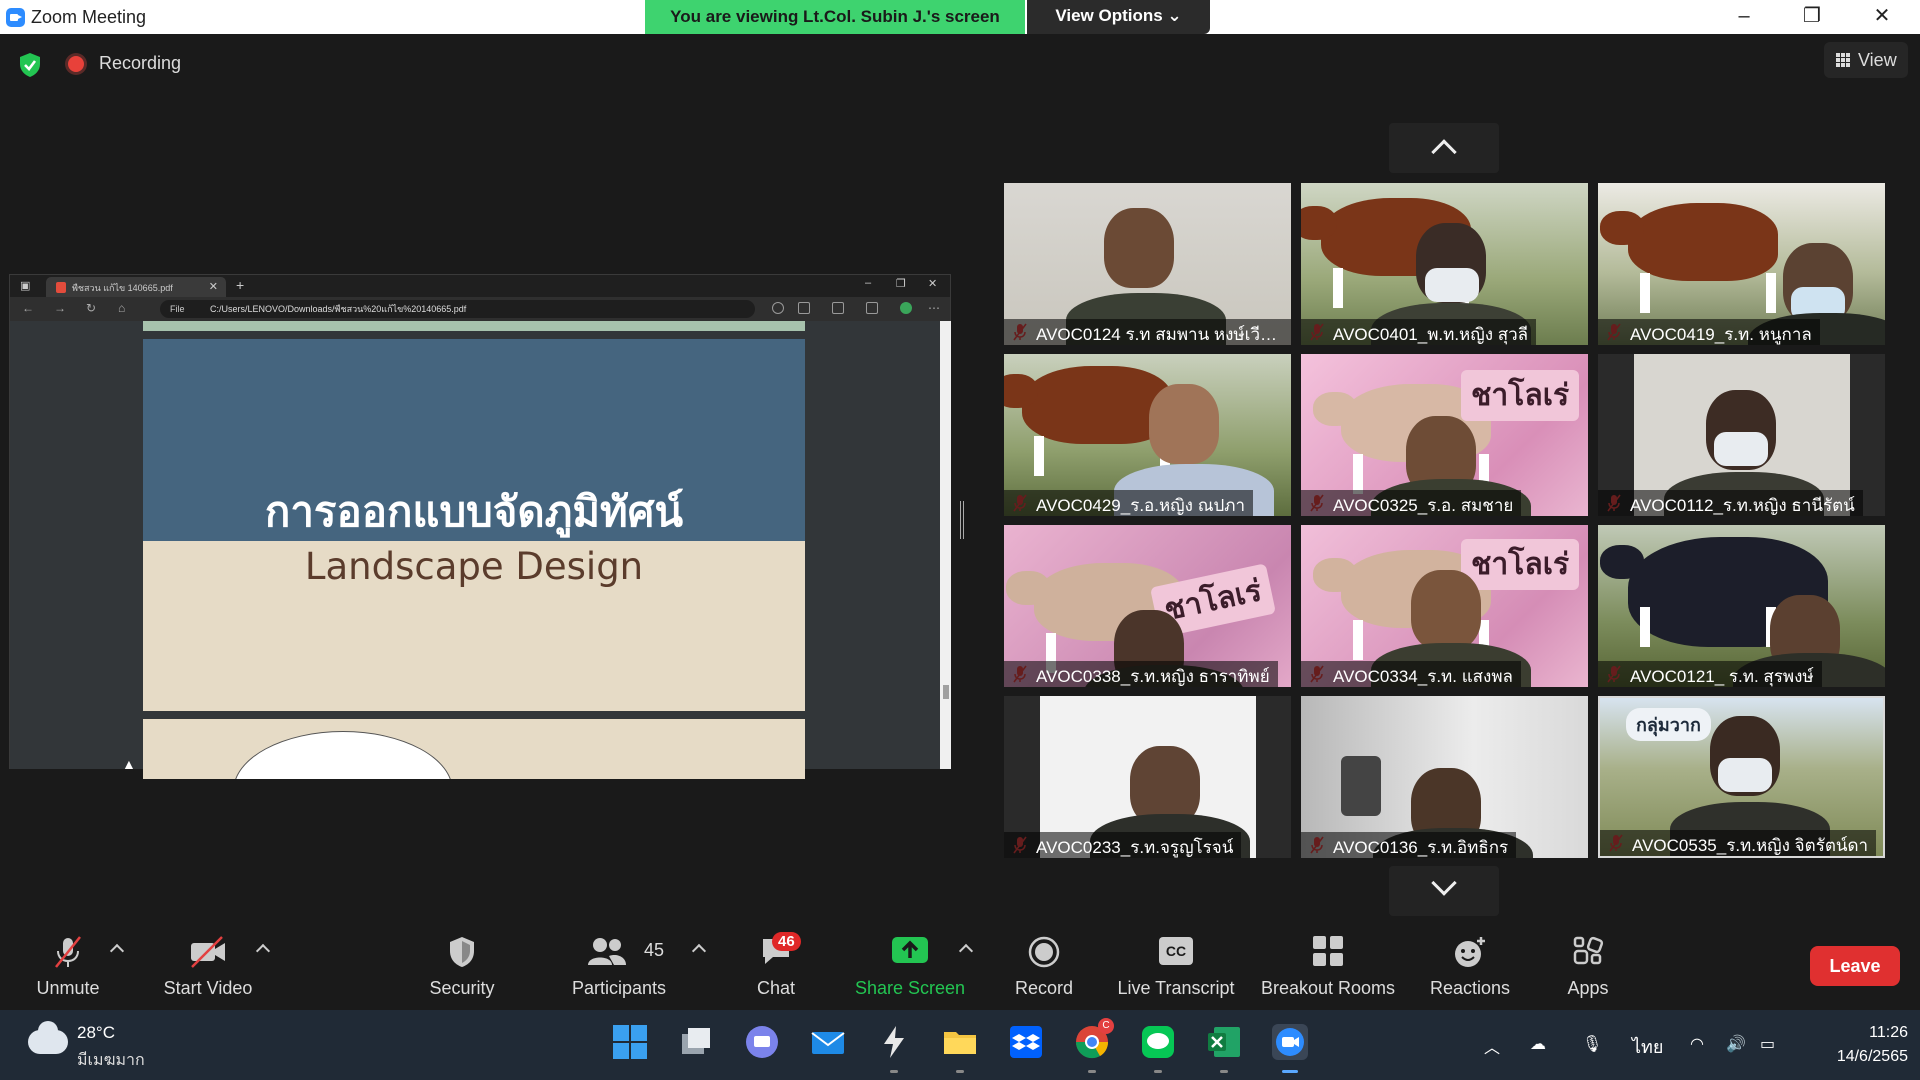  What do you see at coordinates (1741, 435) in the screenshot?
I see `participant-tile: AVOC0112_ร.ท.หญิง ธานีรัตน์` at bounding box center [1741, 435].